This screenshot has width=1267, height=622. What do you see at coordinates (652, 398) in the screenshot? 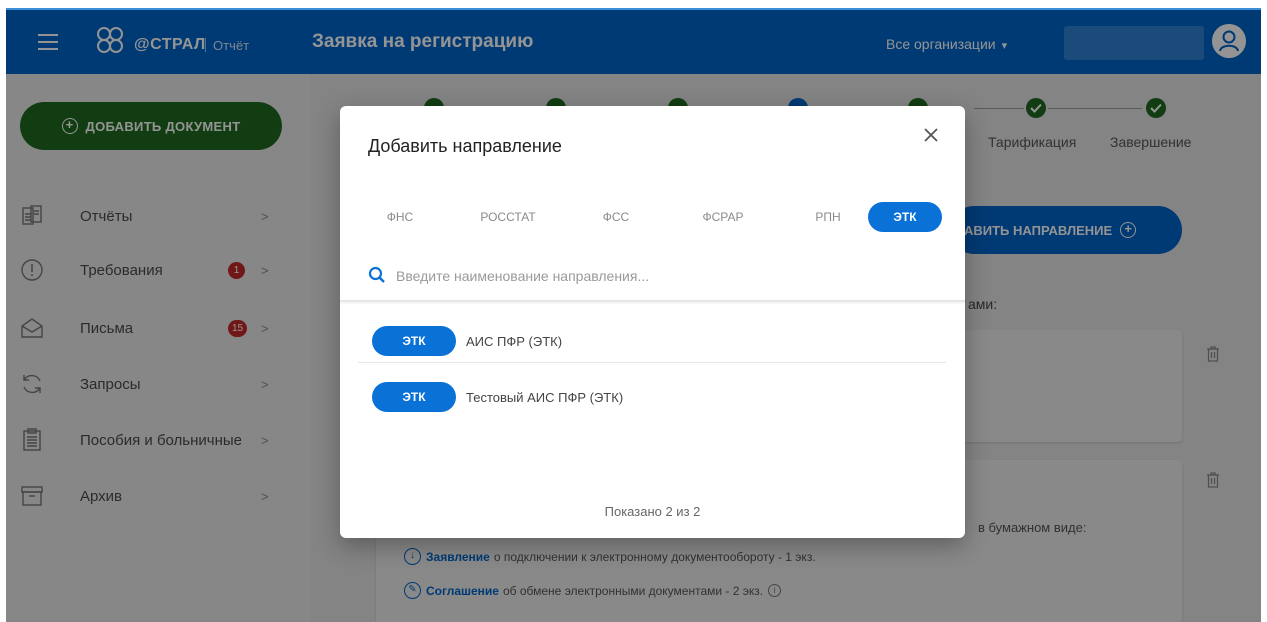
I see `direction-result-item: ЭТК Тестовый АИС ПФР (ЭТК)` at bounding box center [652, 398].